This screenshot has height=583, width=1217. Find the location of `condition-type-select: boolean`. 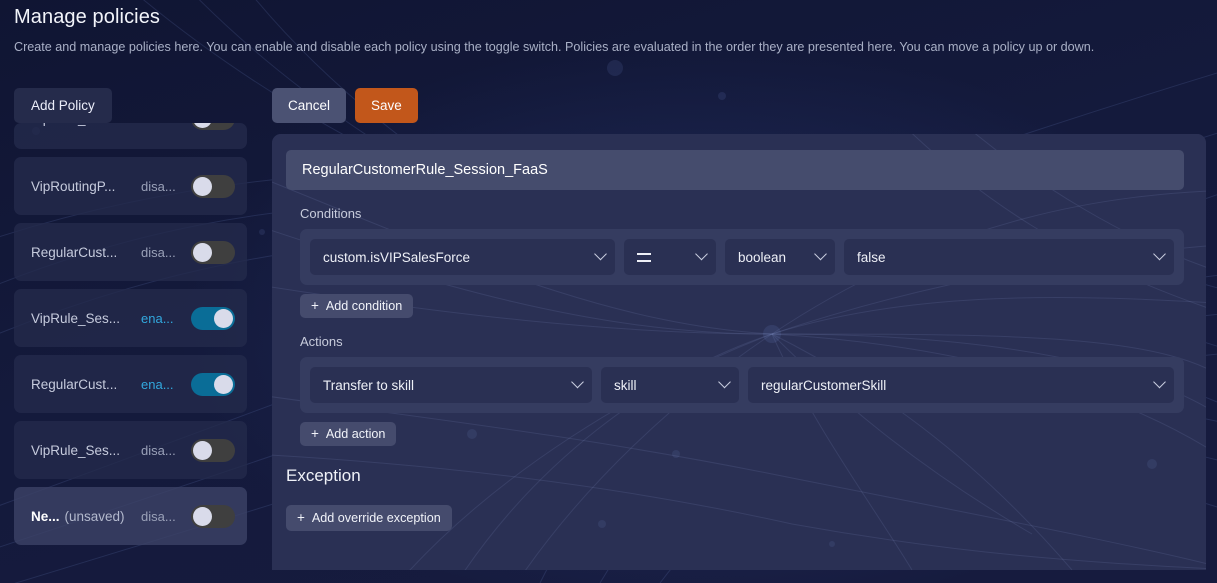

condition-type-select: boolean is located at coordinates (780, 257).